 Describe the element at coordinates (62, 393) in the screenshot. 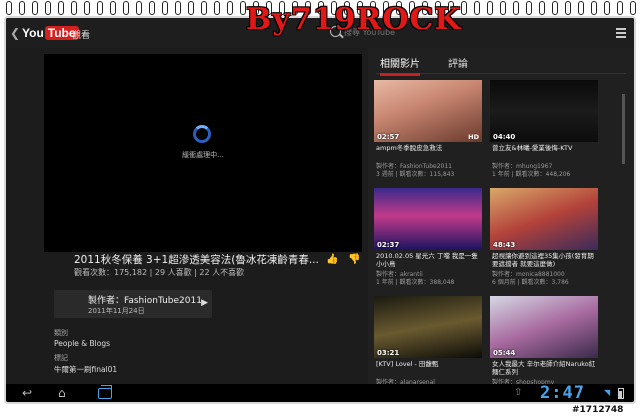

I see `nav-home-icon: ⌂` at that location.